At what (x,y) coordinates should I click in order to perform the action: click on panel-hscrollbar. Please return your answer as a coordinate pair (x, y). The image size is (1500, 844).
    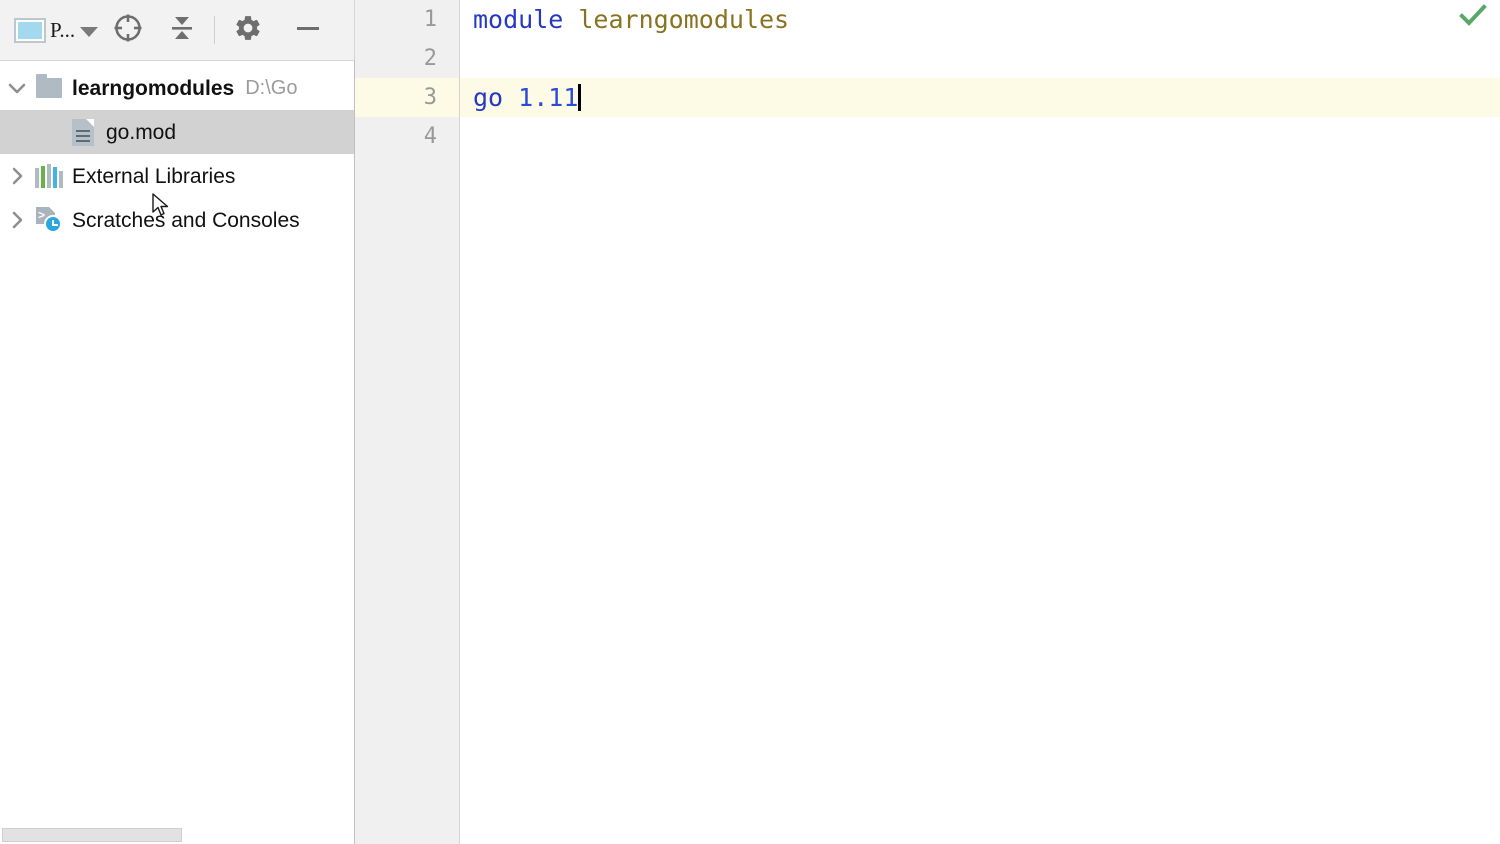
    Looking at the image, I should click on (177, 835).